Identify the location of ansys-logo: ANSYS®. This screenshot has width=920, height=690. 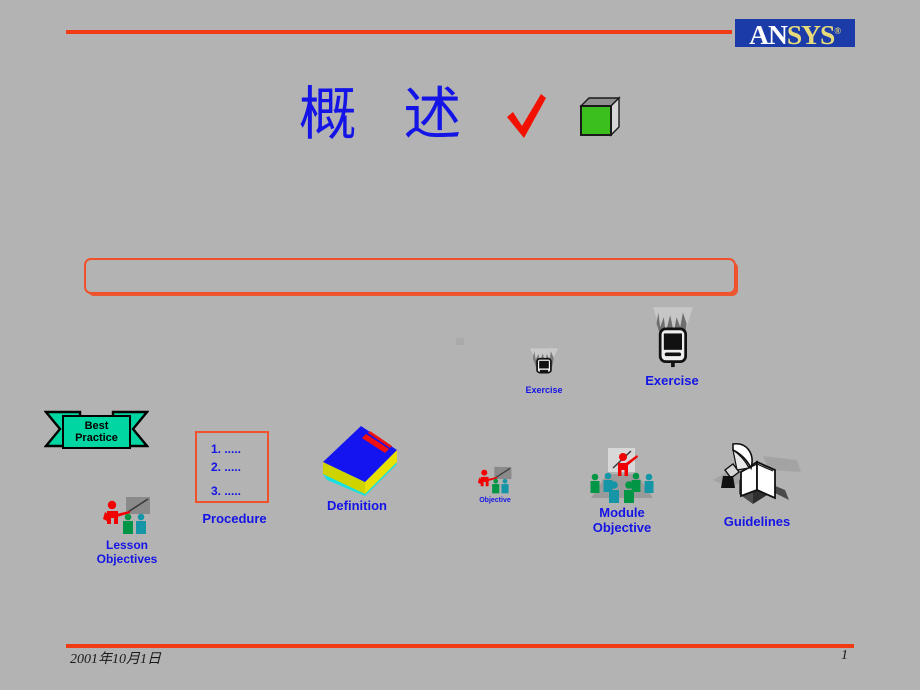
(795, 33).